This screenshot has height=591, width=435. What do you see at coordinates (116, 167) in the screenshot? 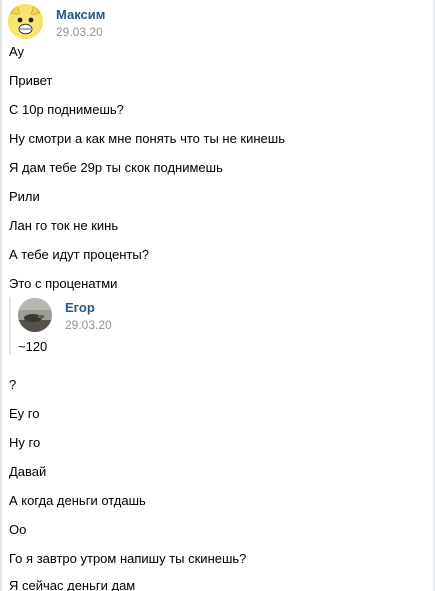
I see `message-text: Я дам тебе 29р ты скок поднимешь` at bounding box center [116, 167].